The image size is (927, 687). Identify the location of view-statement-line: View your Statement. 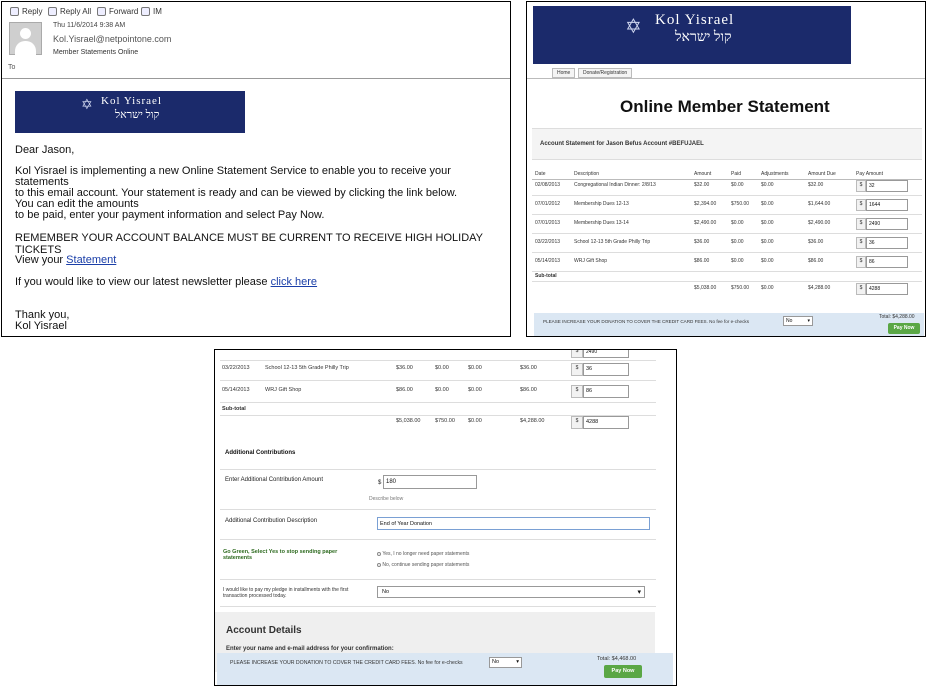
(66, 260).